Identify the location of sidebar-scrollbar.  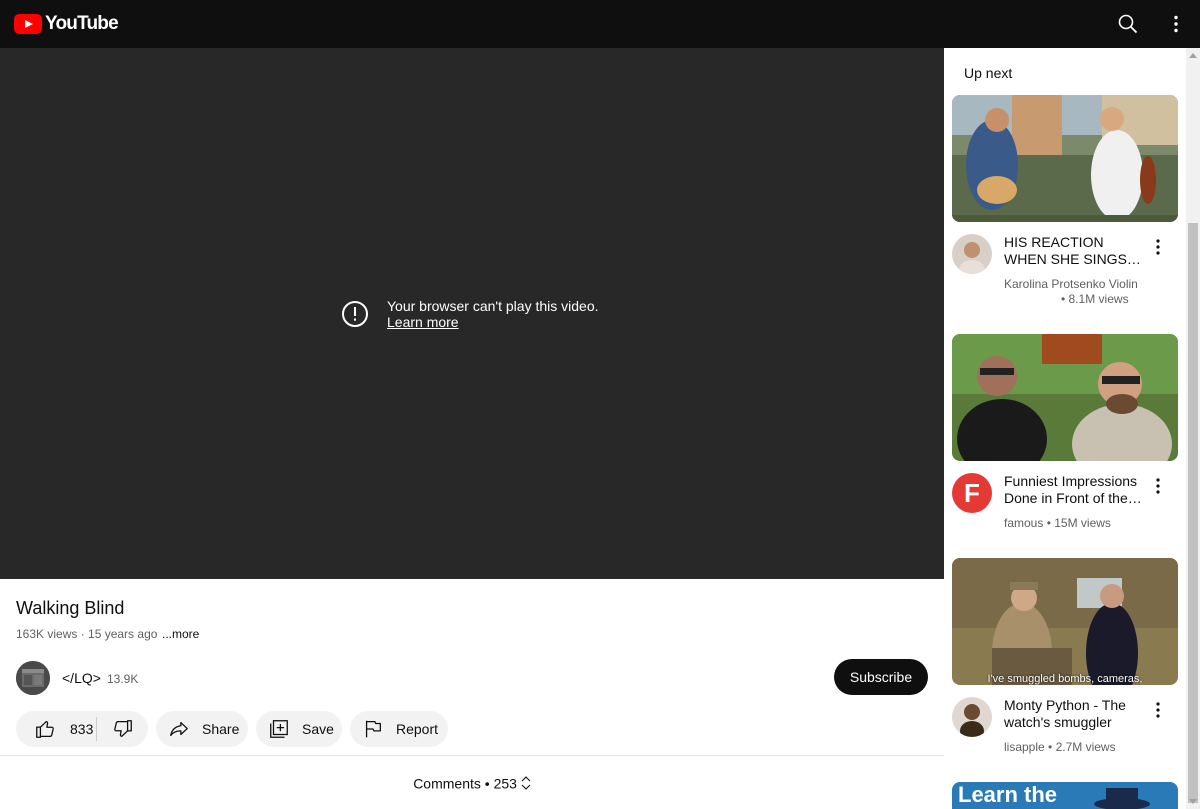
(1193, 428).